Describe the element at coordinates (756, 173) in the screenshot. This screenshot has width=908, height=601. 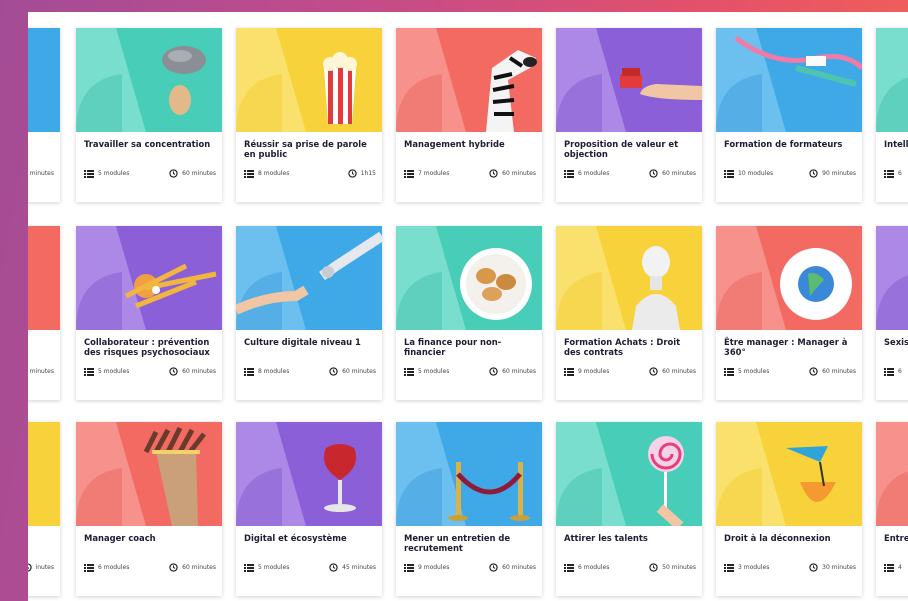
I see `modules-label: 10 modules` at that location.